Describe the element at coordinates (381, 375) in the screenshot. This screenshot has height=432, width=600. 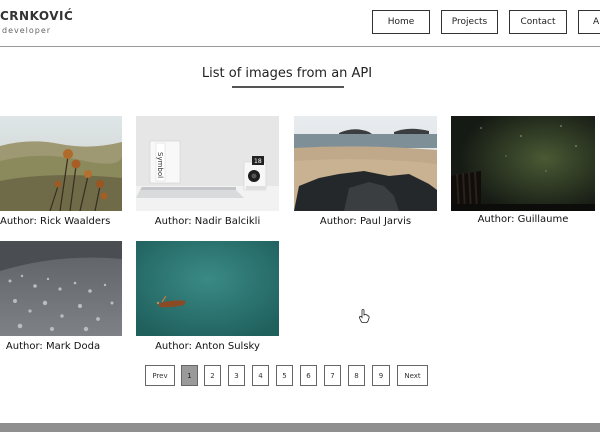
I see `pagination-page-9: 9` at that location.